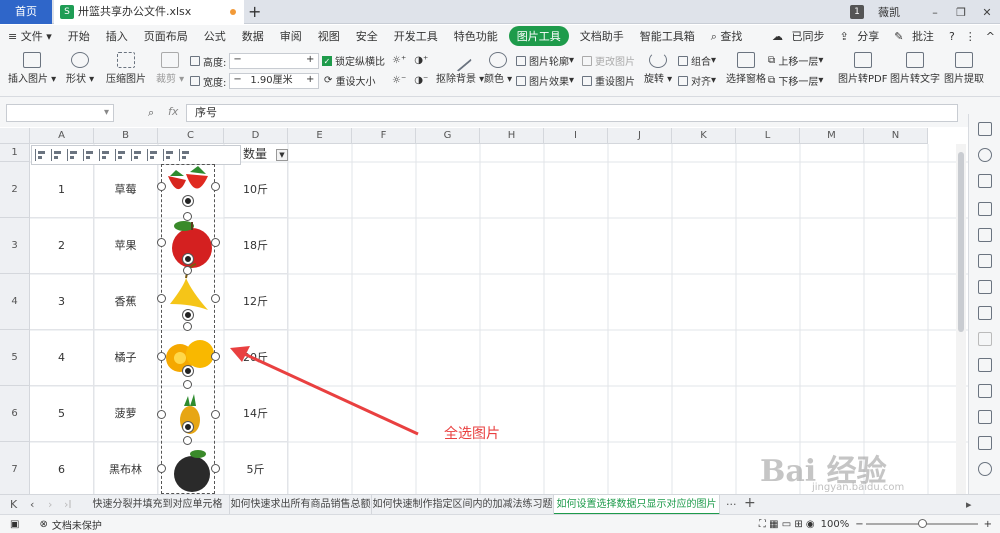 This screenshot has height=533, width=1000. What do you see at coordinates (421, 60) in the screenshot?
I see `contrast-icon: ◑⁺` at bounding box center [421, 60].